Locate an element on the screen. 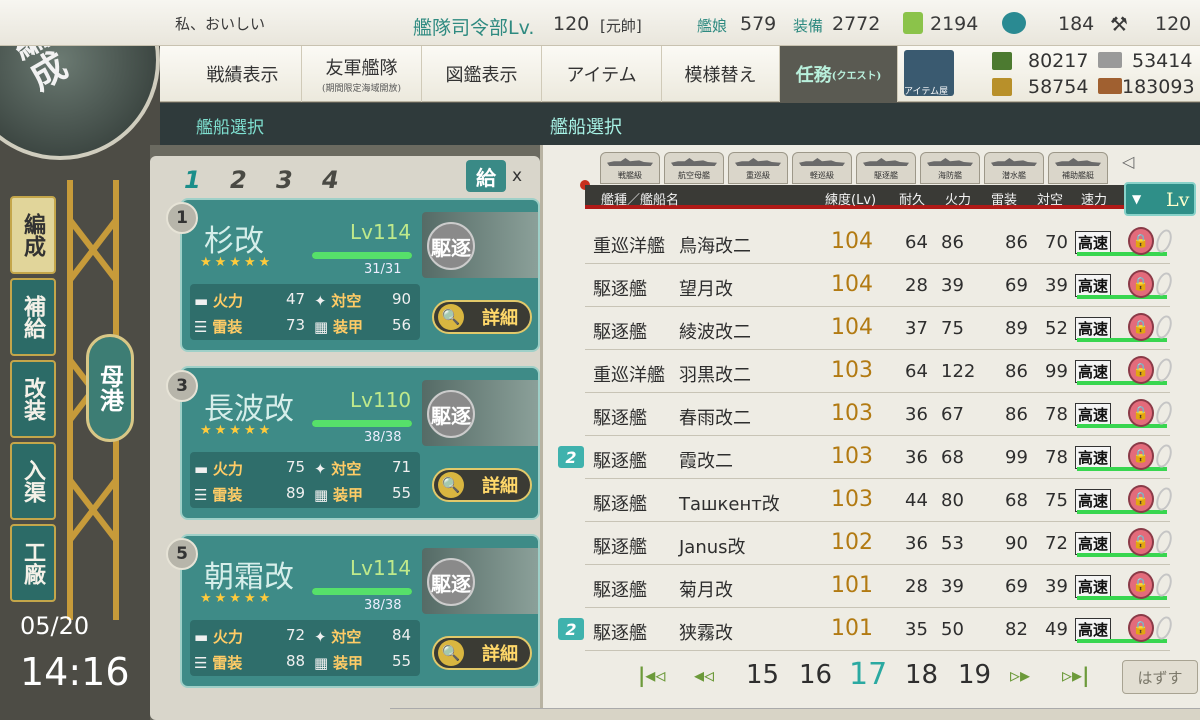 Image resolution: width=1200 pixels, height=720 pixels. menu-quest: 任務 (クエスト) is located at coordinates (839, 74).